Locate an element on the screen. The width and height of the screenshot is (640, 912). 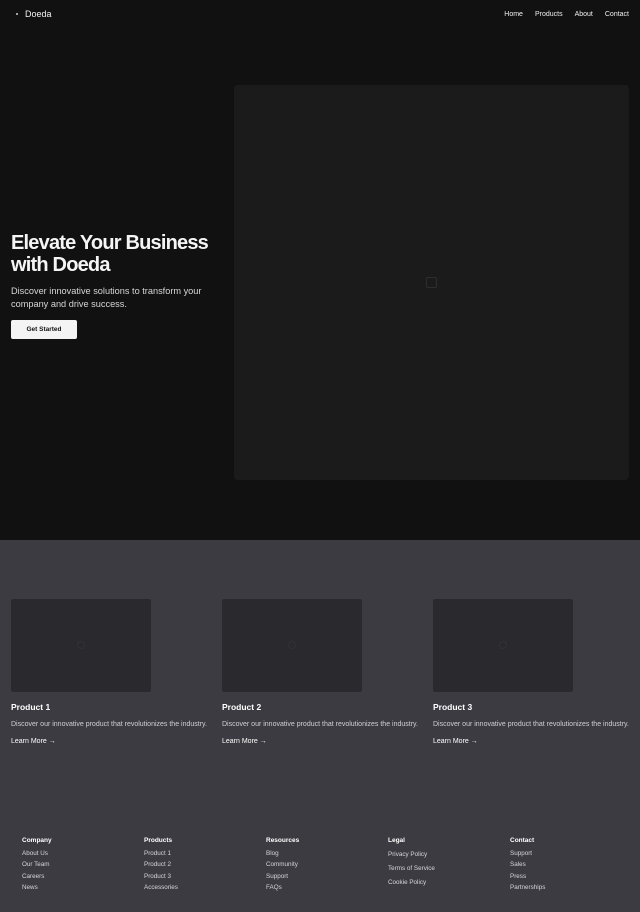
nav-about: About is located at coordinates (584, 14).